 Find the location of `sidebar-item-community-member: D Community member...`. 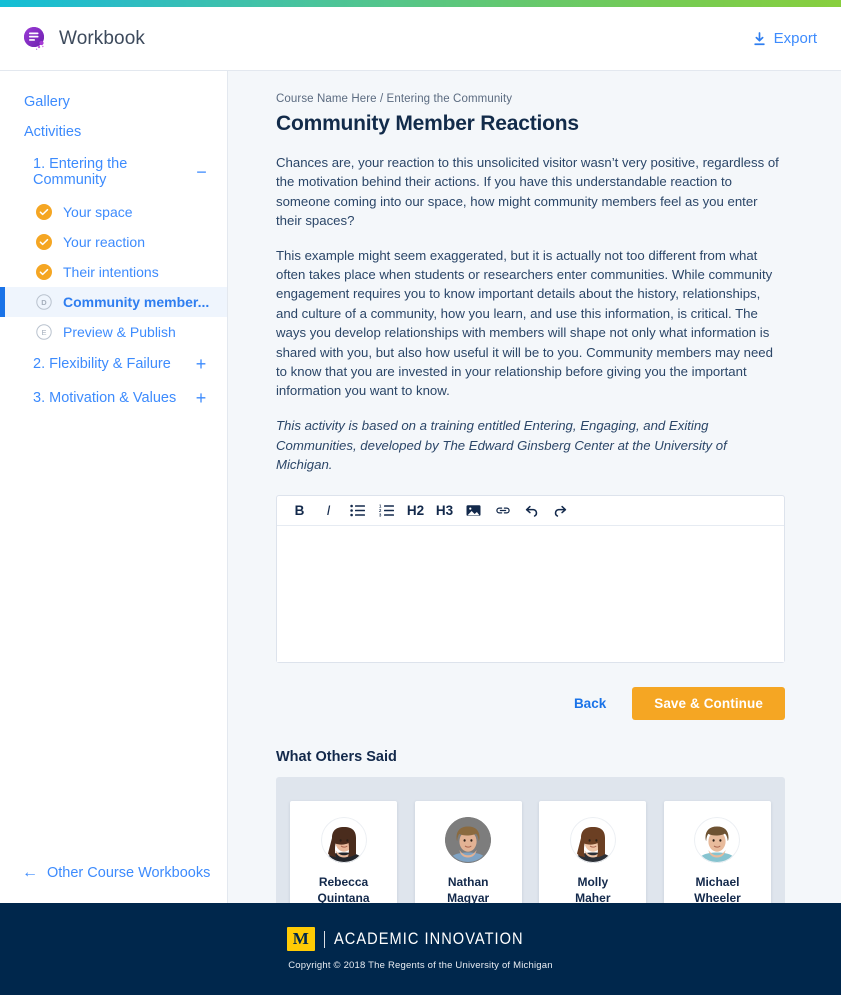

sidebar-item-community-member: D Community member... is located at coordinates (113, 302).